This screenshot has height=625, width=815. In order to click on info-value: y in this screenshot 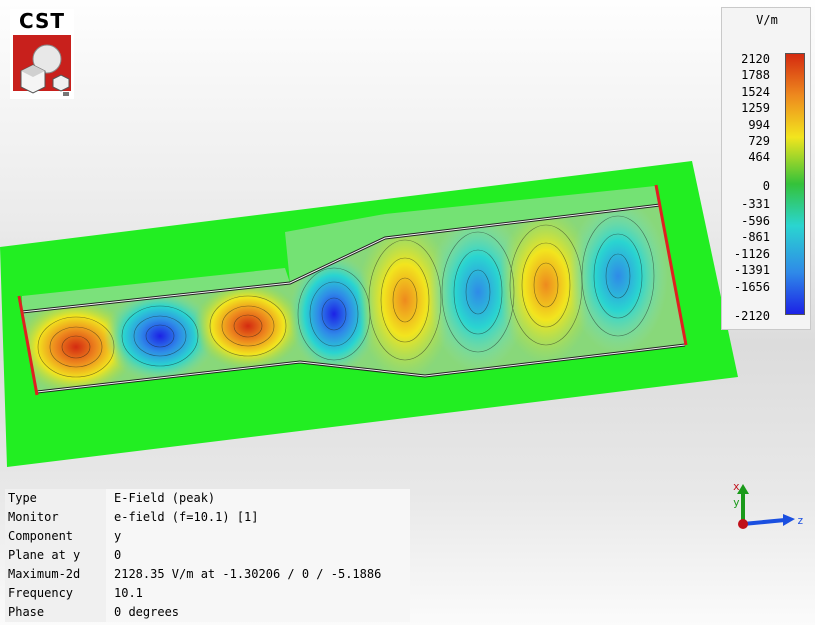, I will do `click(258, 536)`.